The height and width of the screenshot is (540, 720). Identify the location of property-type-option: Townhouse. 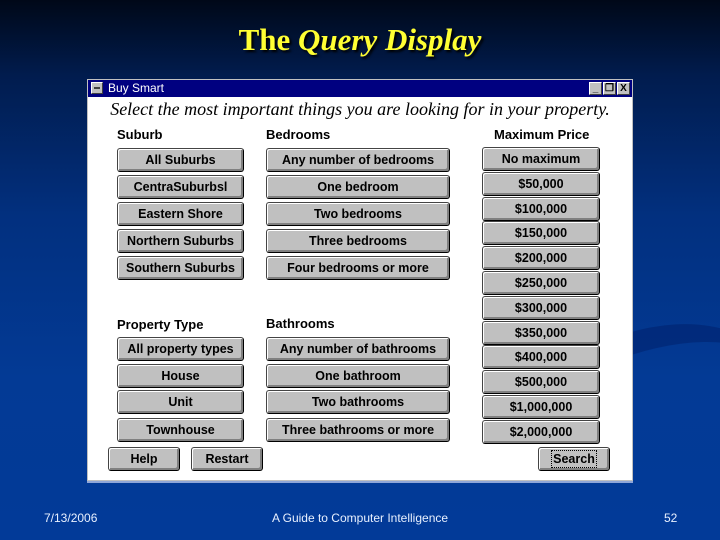
(180, 430).